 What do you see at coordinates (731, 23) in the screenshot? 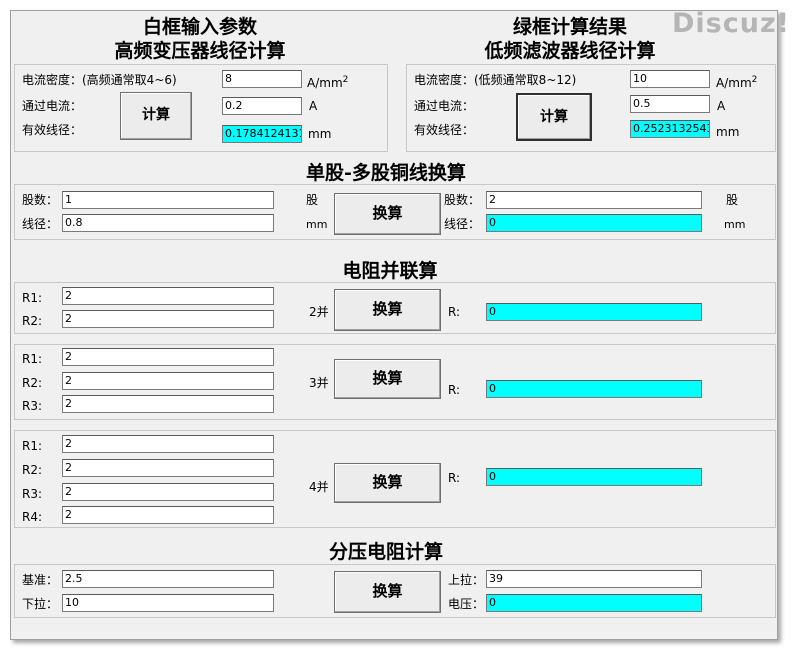
I see `discuz-logo: Discuz!` at bounding box center [731, 23].